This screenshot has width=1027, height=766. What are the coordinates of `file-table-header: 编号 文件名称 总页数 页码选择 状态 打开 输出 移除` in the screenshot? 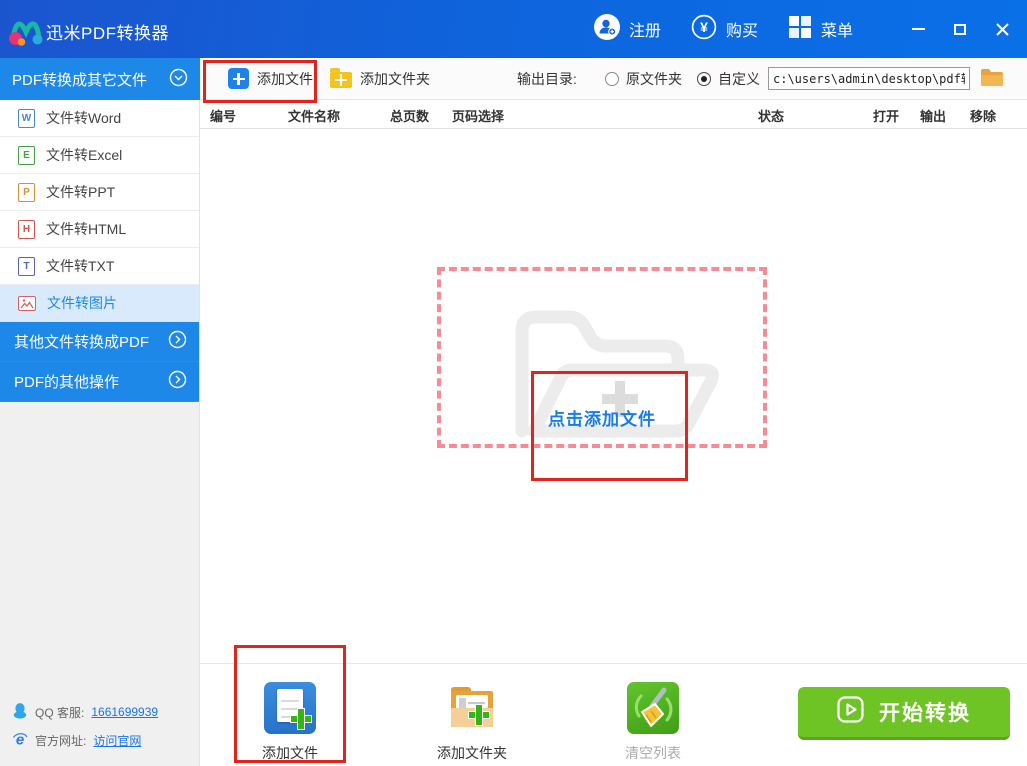 It's located at (613, 114).